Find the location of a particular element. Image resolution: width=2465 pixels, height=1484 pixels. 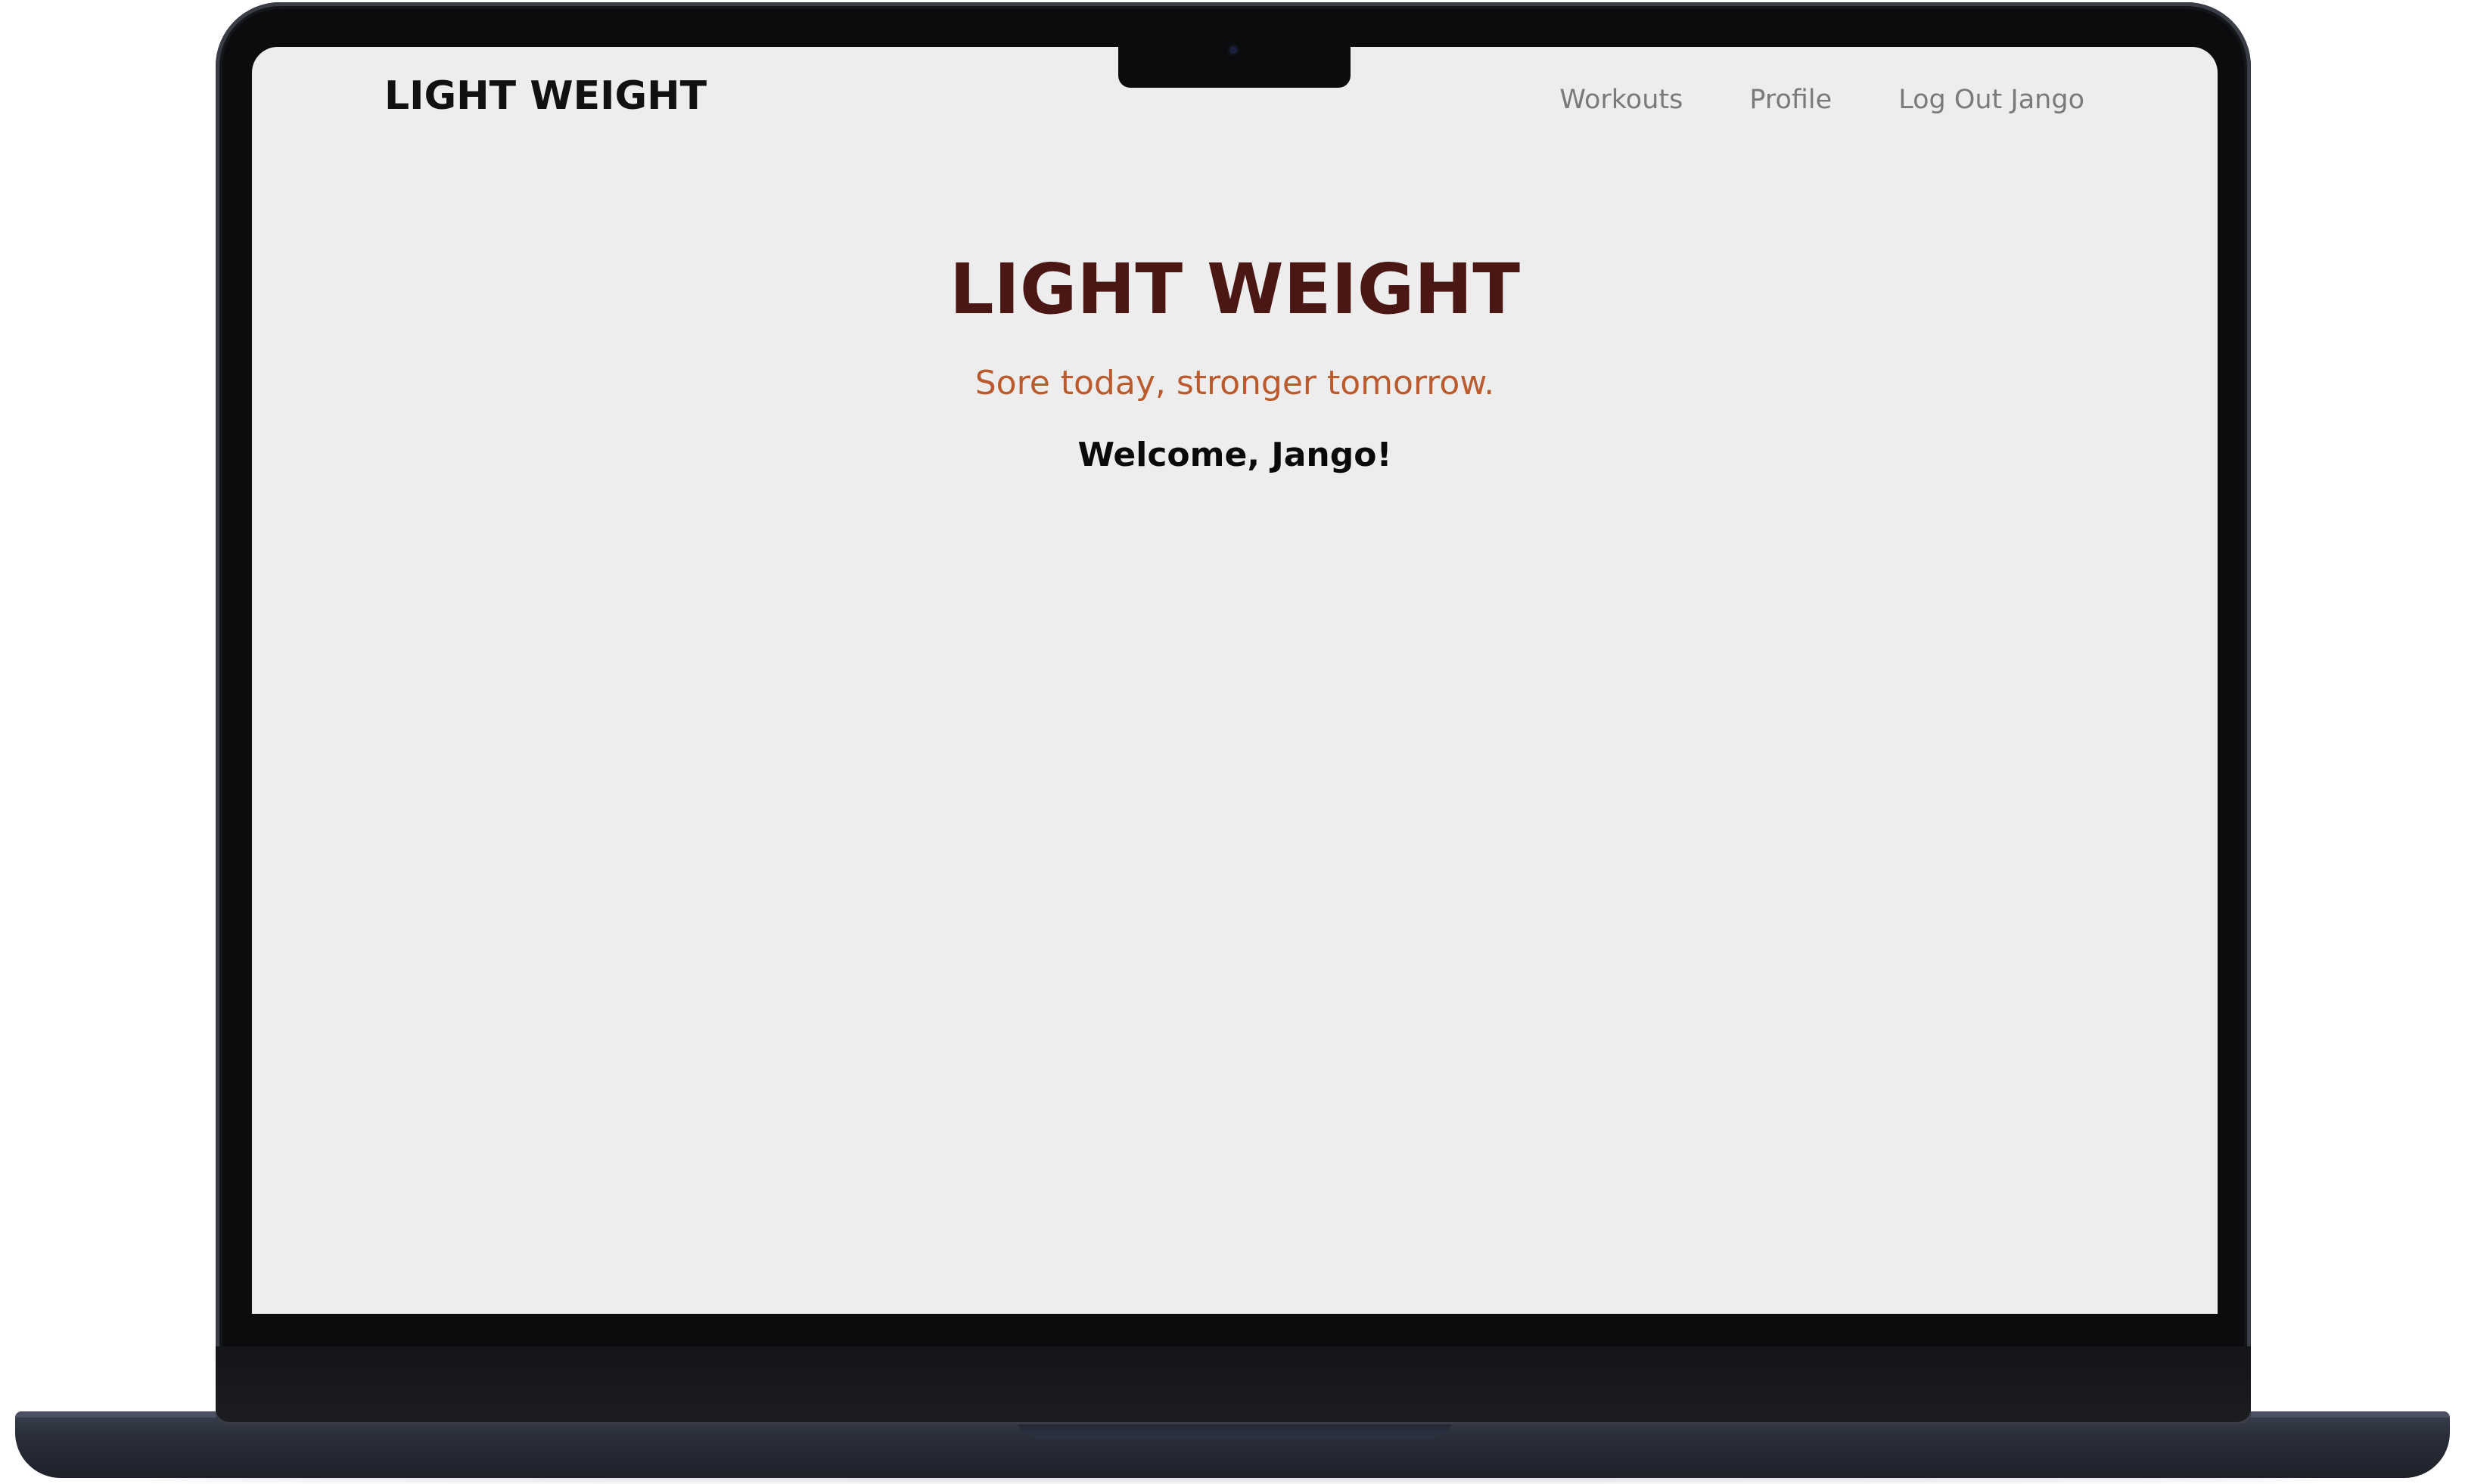

nav-link-workouts: Workouts is located at coordinates (1621, 100).